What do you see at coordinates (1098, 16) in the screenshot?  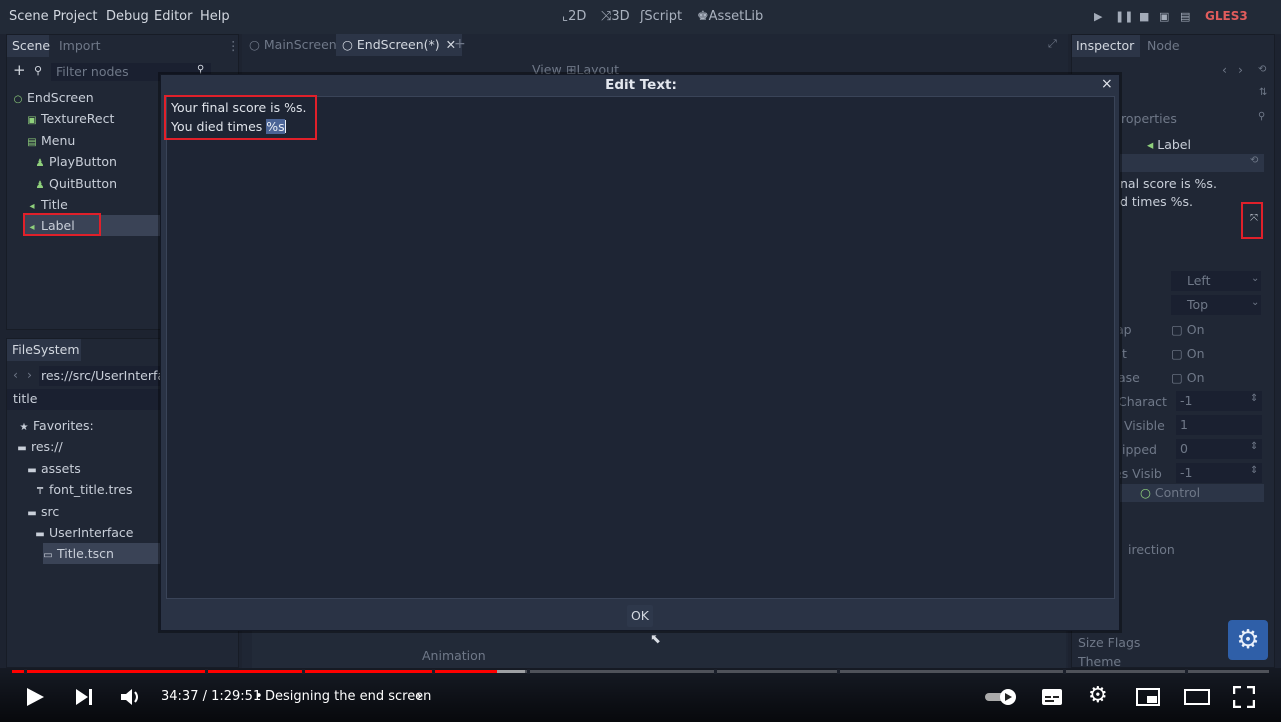 I see `play-icon: ▶` at bounding box center [1098, 16].